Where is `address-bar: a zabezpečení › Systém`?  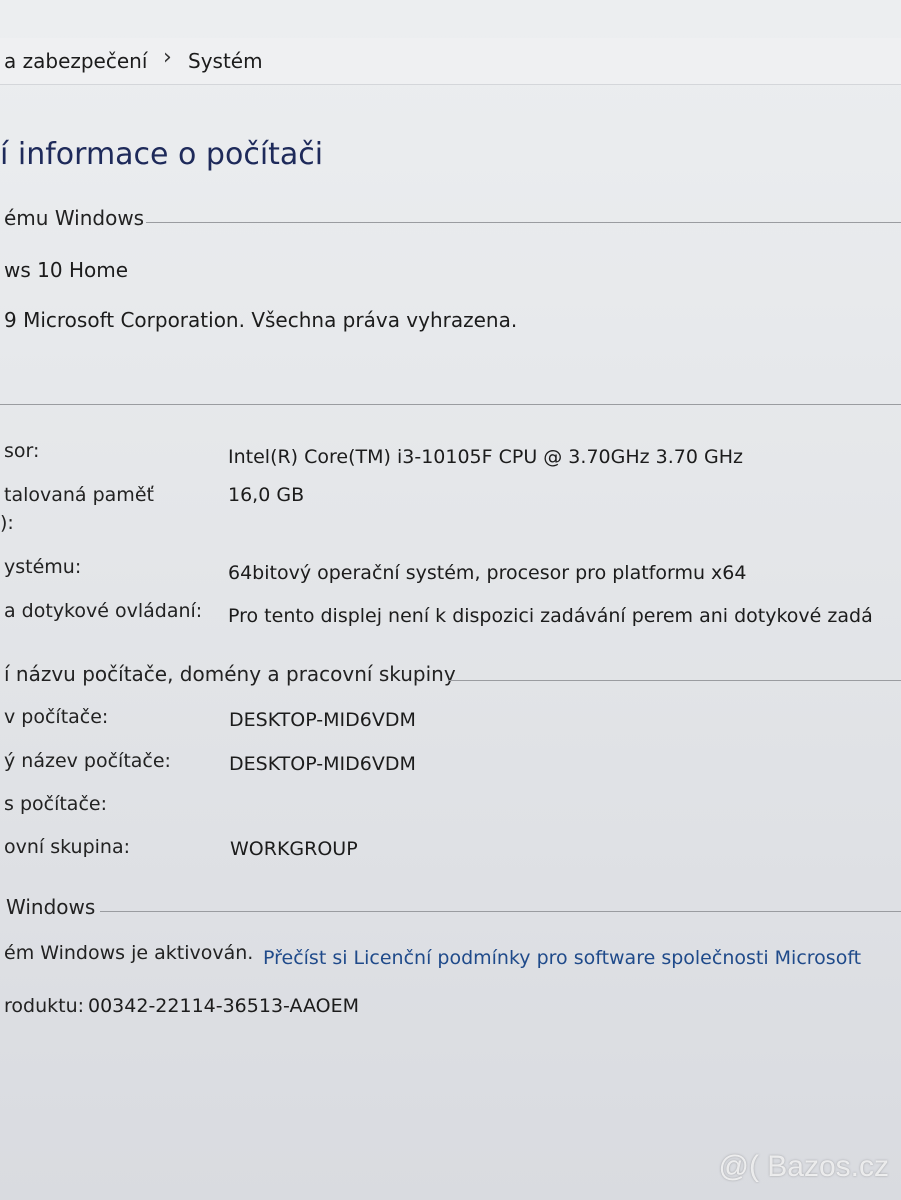
address-bar: a zabezpečení › Systém is located at coordinates (450, 61).